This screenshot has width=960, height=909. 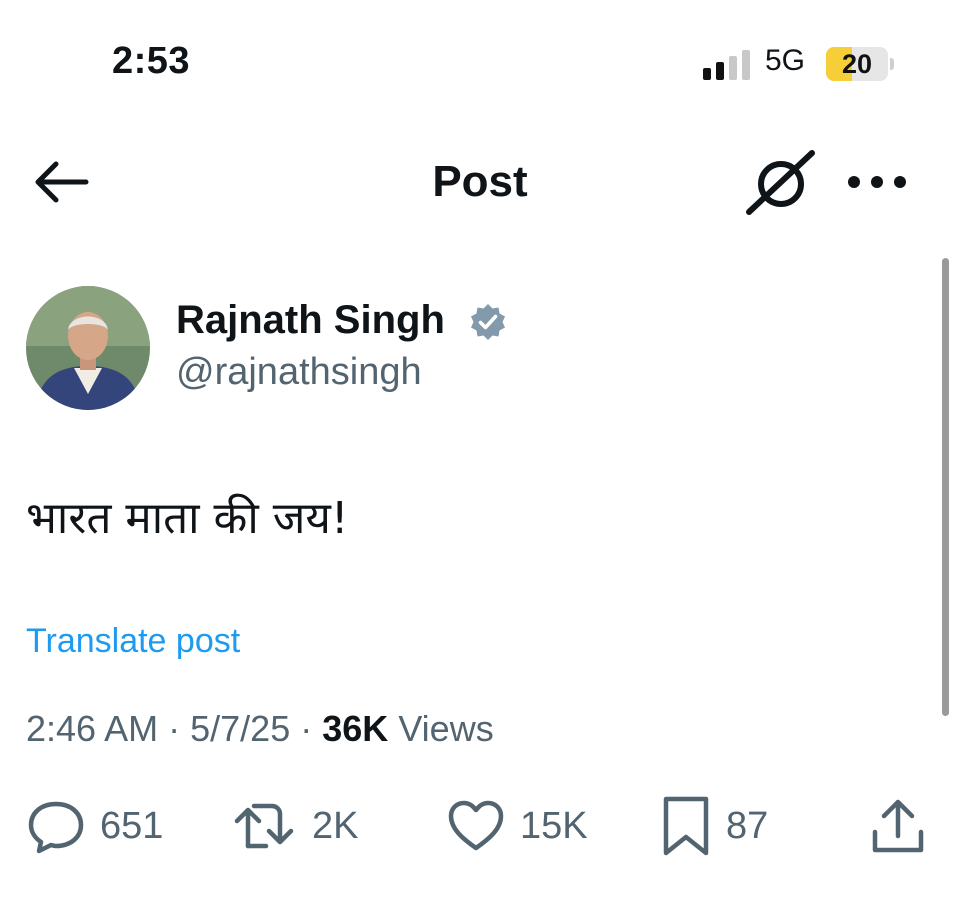 What do you see at coordinates (355, 728) in the screenshot?
I see `views-count: 36K` at bounding box center [355, 728].